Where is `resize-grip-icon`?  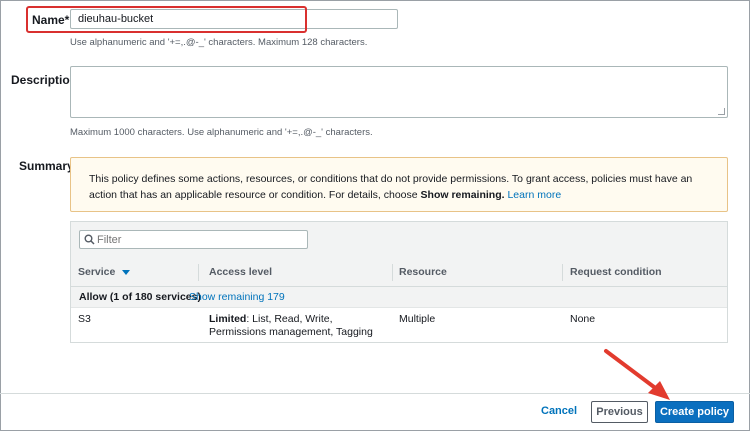 resize-grip-icon is located at coordinates (721, 111).